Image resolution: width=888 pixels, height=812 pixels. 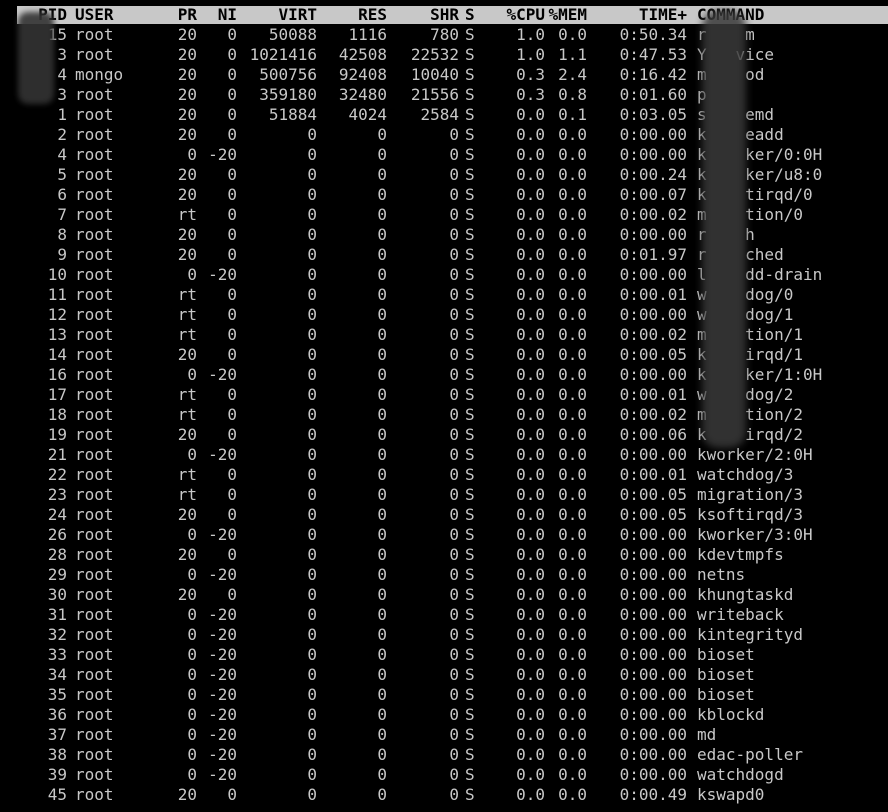 I want to click on process-pid: 31, so click(x=57, y=614).